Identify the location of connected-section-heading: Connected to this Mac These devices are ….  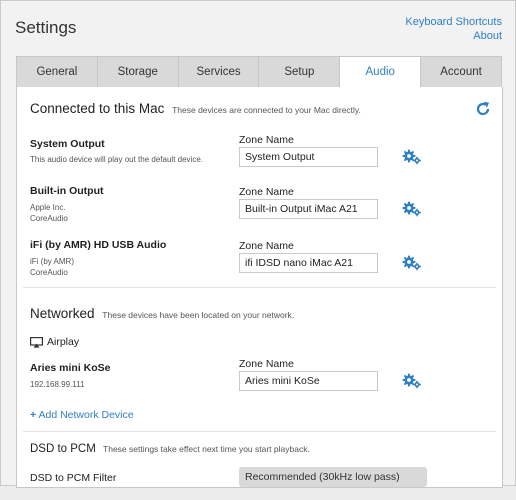
(195, 108).